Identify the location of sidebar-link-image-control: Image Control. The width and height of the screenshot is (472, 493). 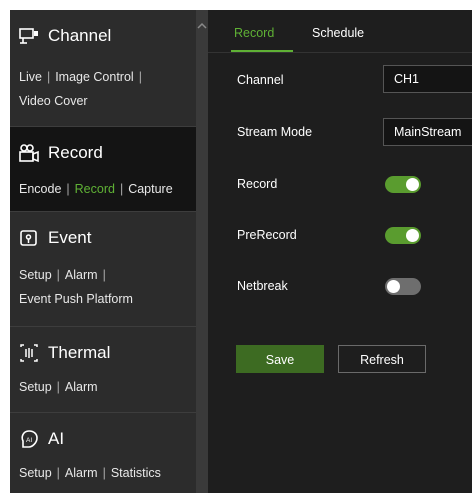
(94, 77).